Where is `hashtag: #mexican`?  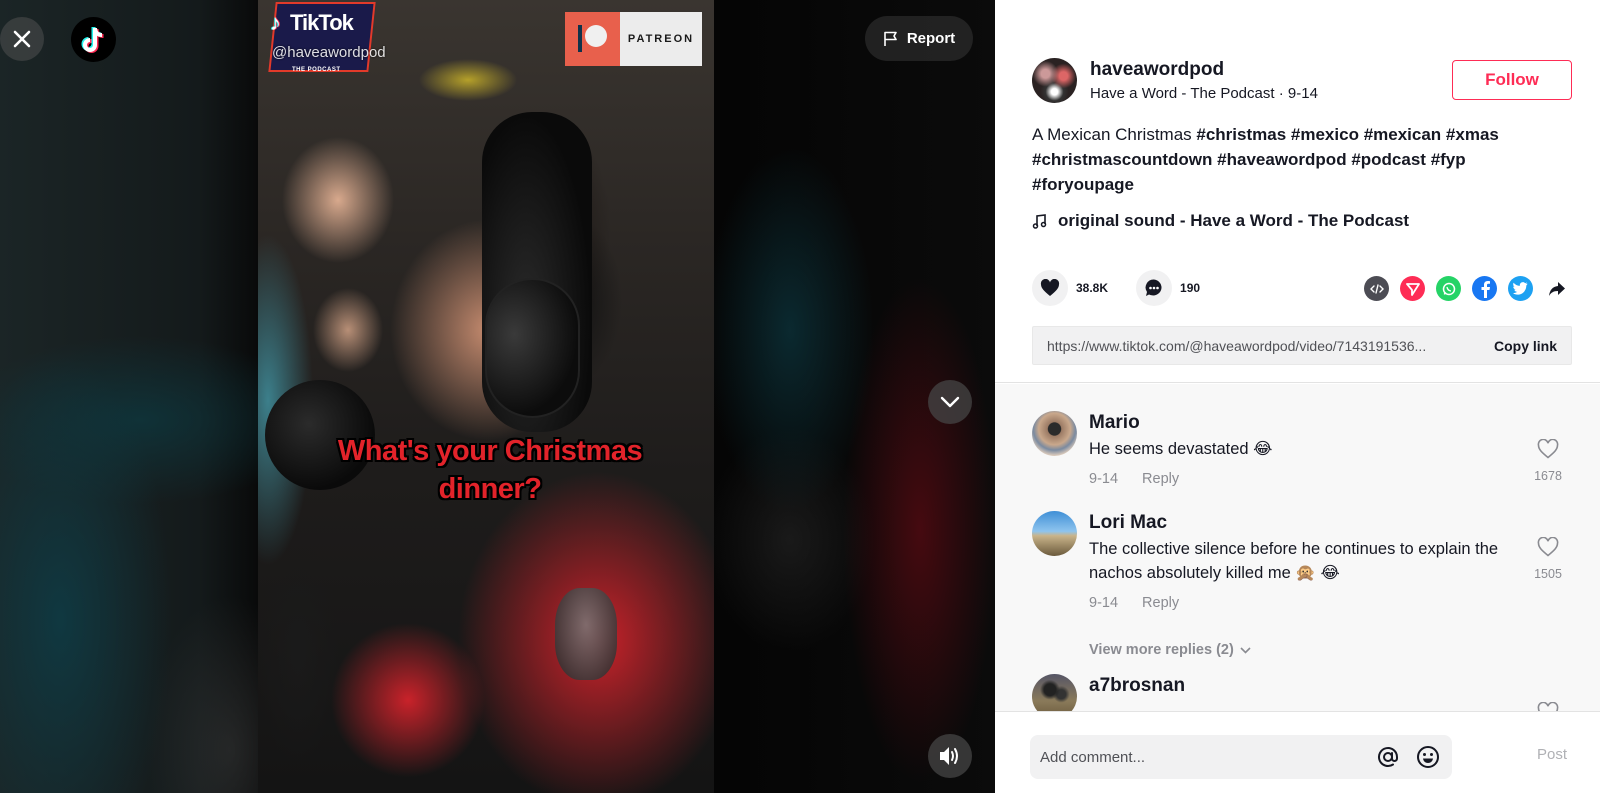
hashtag: #mexican is located at coordinates (1403, 134).